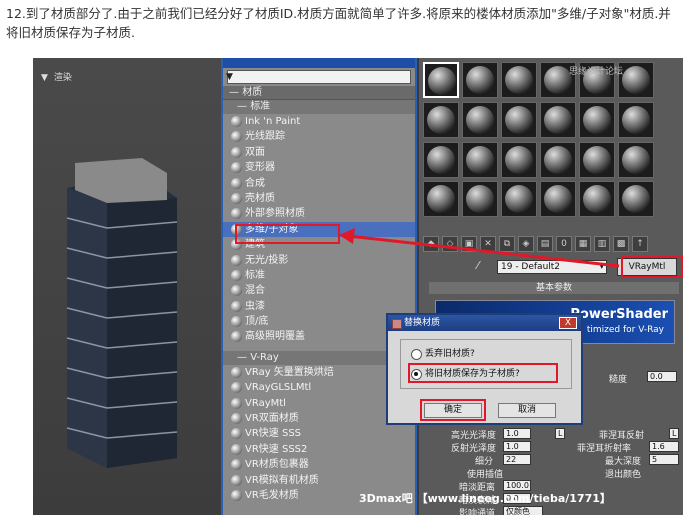  What do you see at coordinates (443, 354) in the screenshot?
I see `discard-old-radio: 丢弃旧材质?` at bounding box center [443, 354].